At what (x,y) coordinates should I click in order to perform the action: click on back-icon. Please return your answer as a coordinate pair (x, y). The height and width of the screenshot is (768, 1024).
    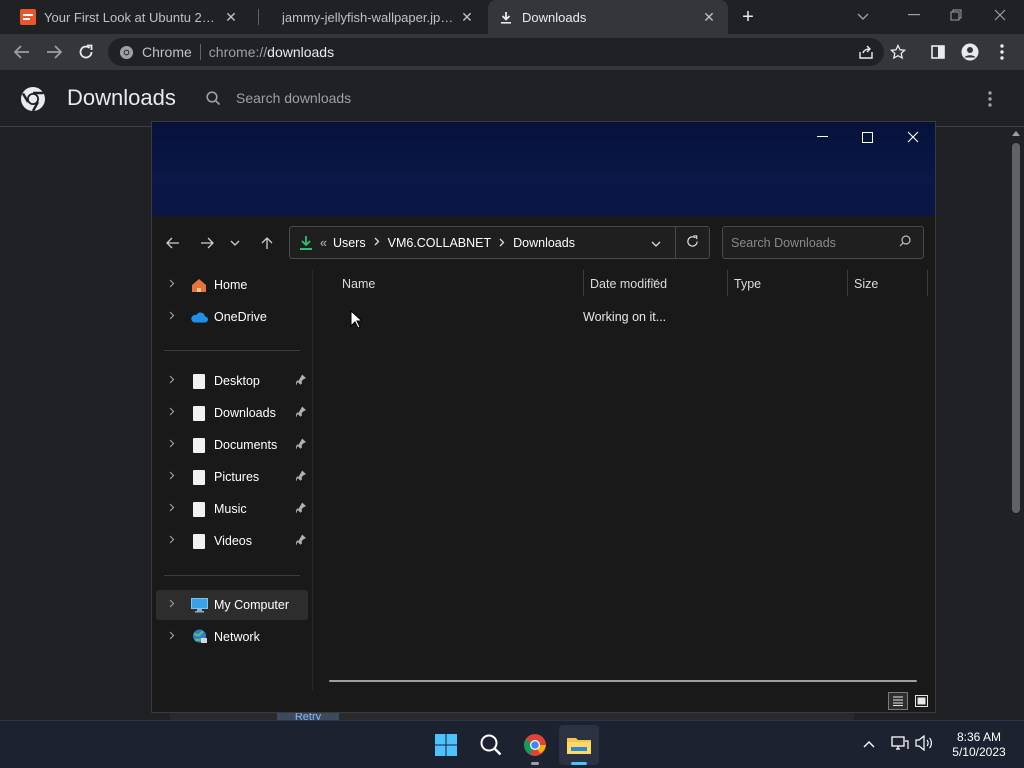
    Looking at the image, I should click on (22, 52).